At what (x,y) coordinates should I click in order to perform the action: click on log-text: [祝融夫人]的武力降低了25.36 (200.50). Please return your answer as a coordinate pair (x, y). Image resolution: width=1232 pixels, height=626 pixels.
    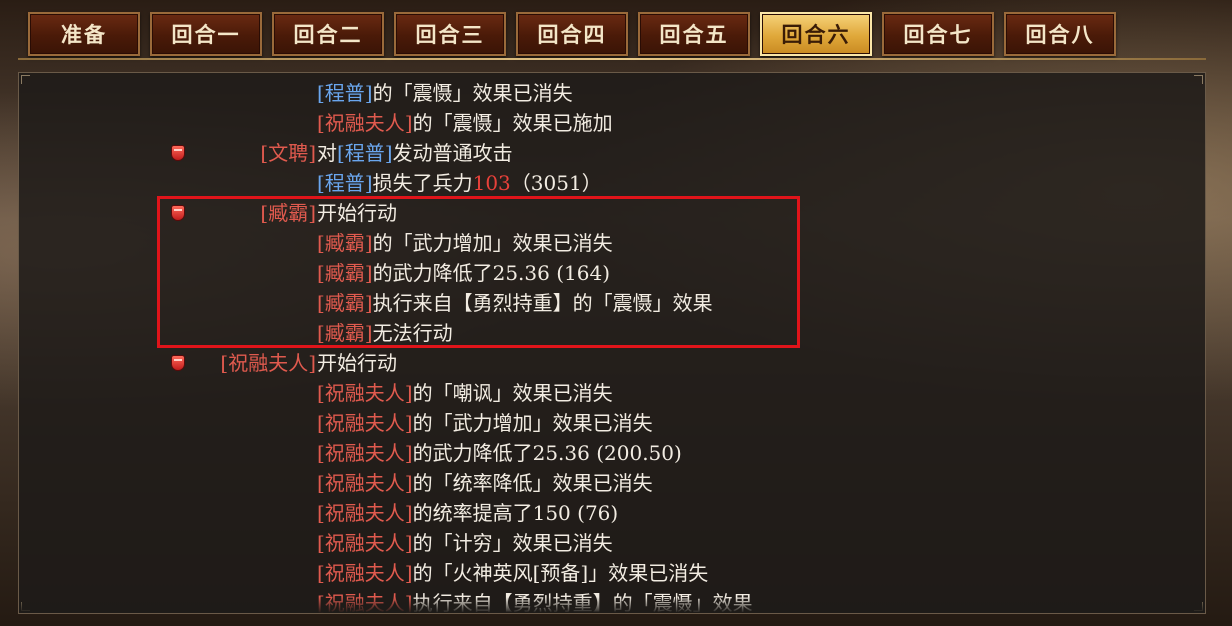
    Looking at the image, I should click on (499, 453).